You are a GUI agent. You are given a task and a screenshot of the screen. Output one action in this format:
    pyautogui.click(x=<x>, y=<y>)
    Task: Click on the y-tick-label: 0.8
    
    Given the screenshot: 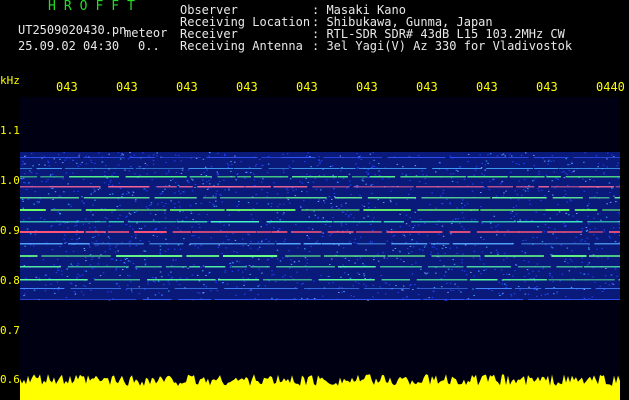 What is the action you would take?
    pyautogui.click(x=10, y=280)
    